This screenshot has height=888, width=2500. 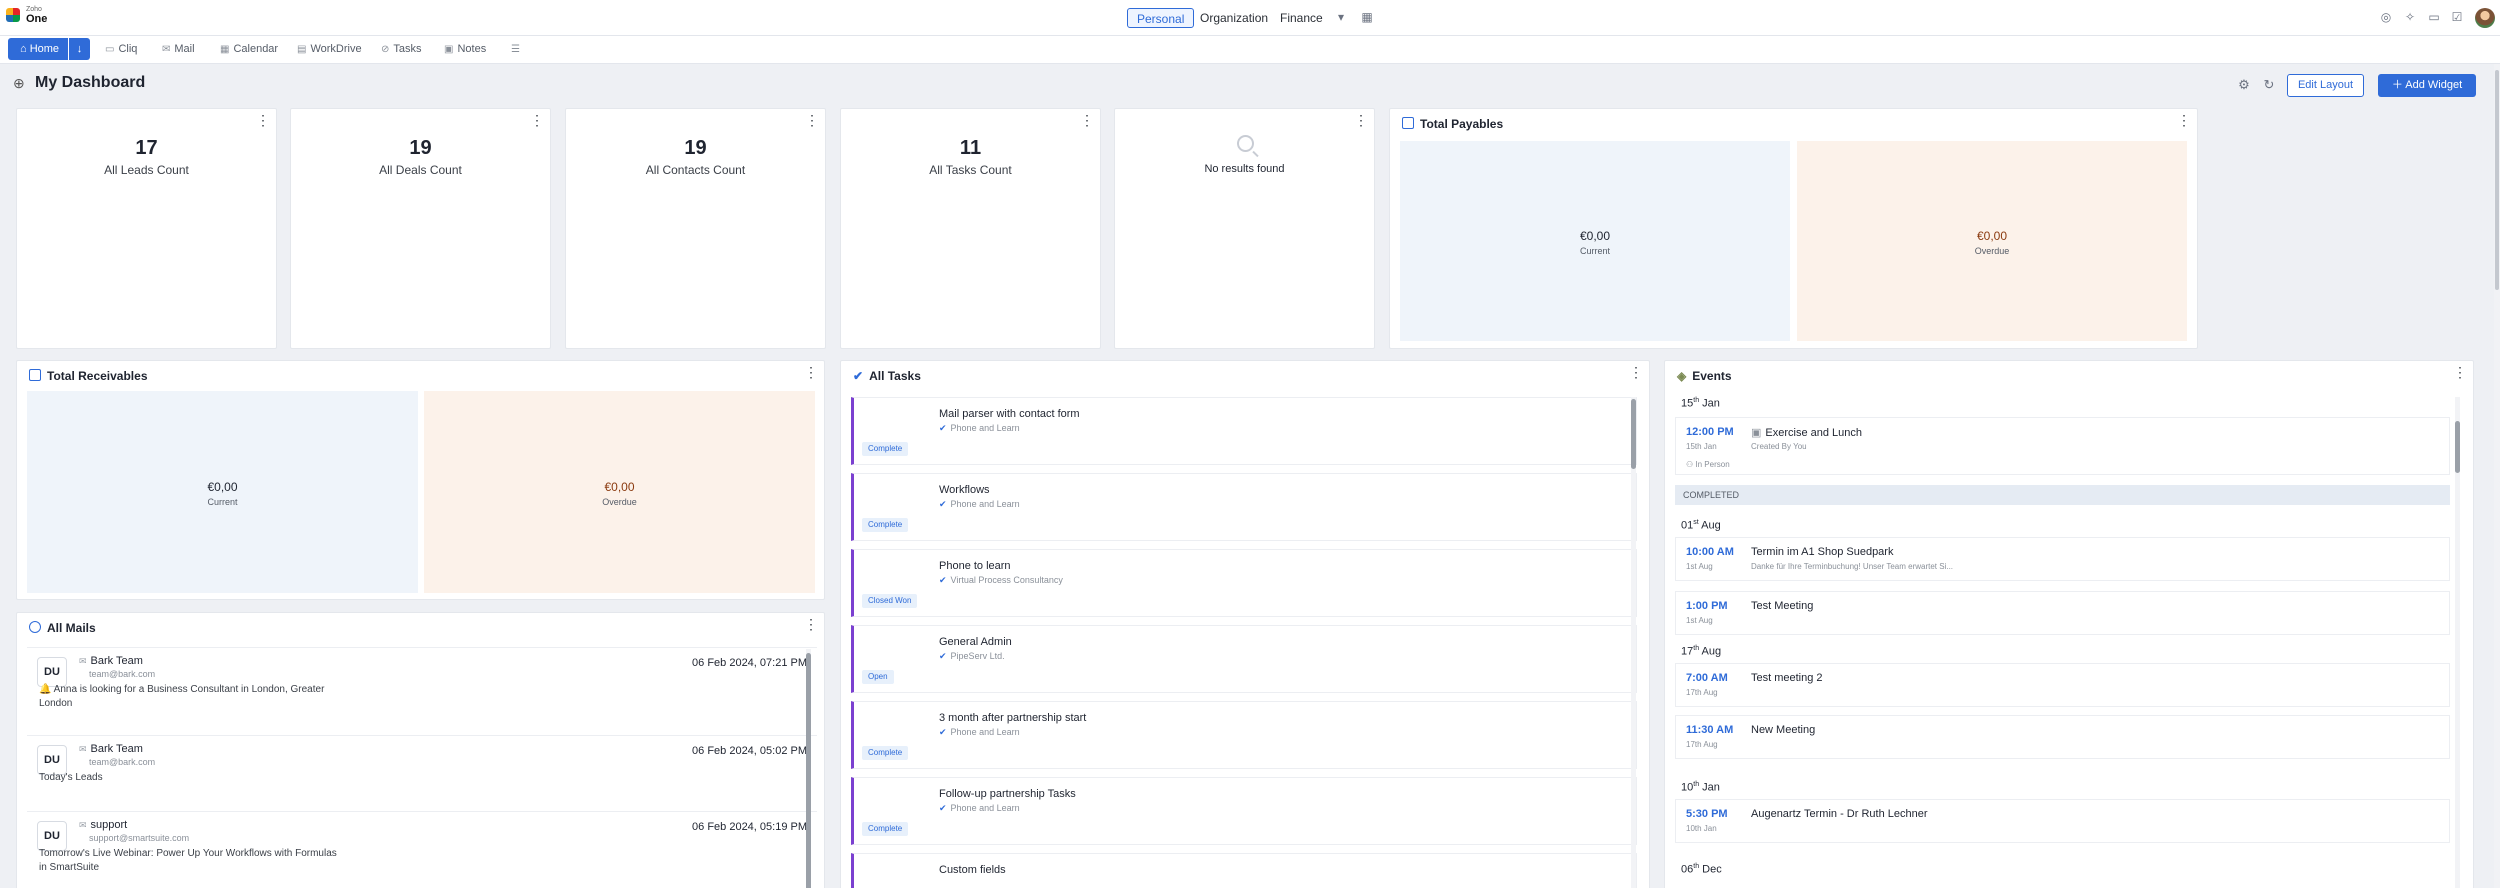 What do you see at coordinates (2325, 85) in the screenshot?
I see `edit-layout-button: Edit Layout` at bounding box center [2325, 85].